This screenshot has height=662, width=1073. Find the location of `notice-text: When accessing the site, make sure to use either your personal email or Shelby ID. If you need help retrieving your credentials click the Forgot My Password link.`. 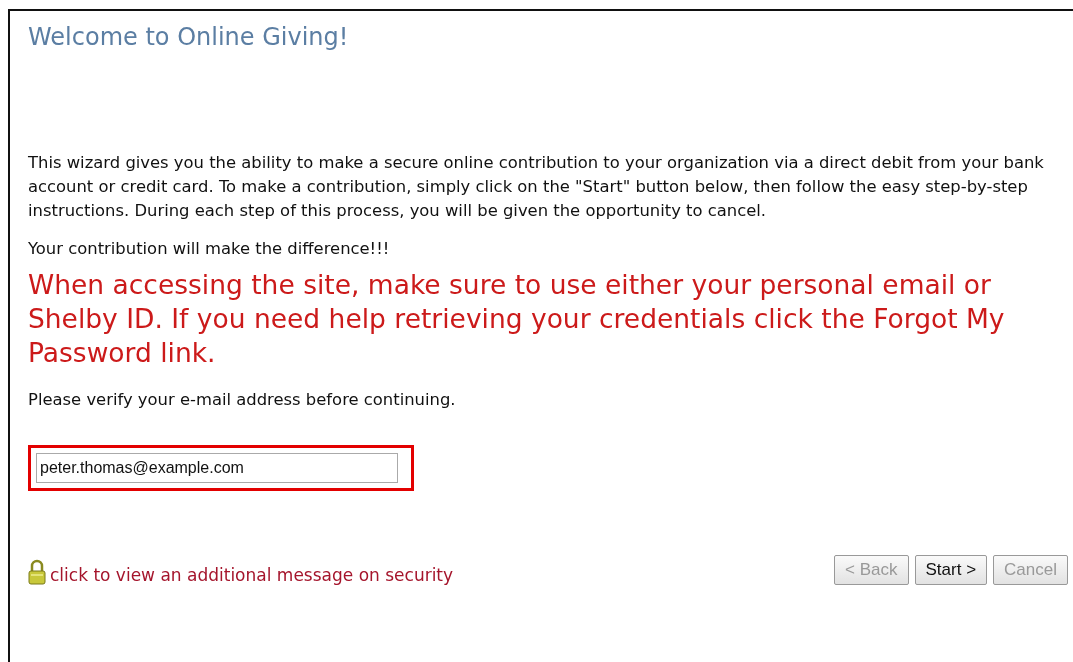

notice-text: When accessing the site, make sure to use either your personal email or Shelby ID. If you need help retrieving your credentials click the Forgot My Password link. is located at coordinates (517, 319).